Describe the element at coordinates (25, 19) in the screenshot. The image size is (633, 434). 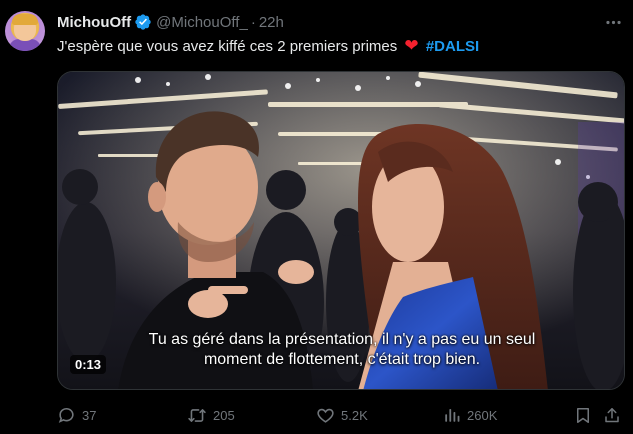
I see `avatar-hair` at that location.